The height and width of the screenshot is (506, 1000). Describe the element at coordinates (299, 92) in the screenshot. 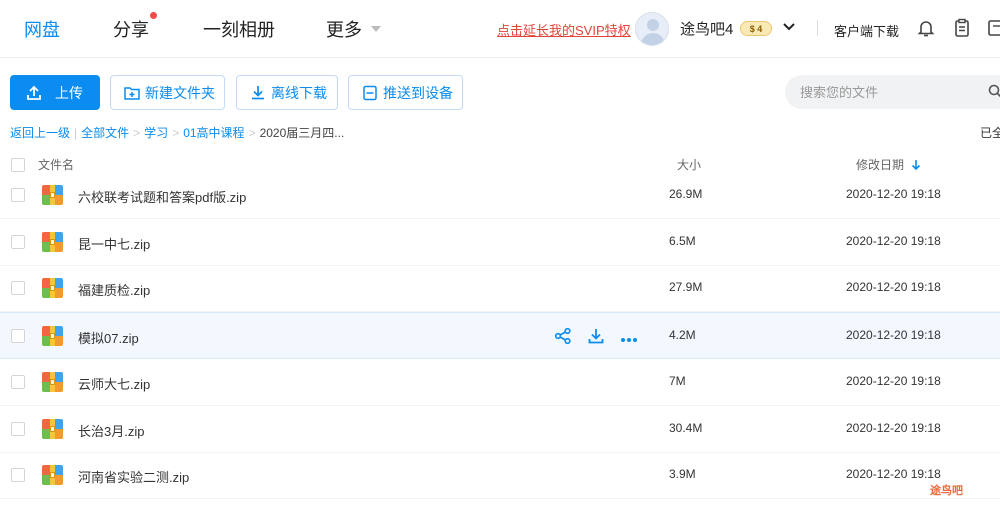

I see `offline-download-label: 离线下载` at that location.